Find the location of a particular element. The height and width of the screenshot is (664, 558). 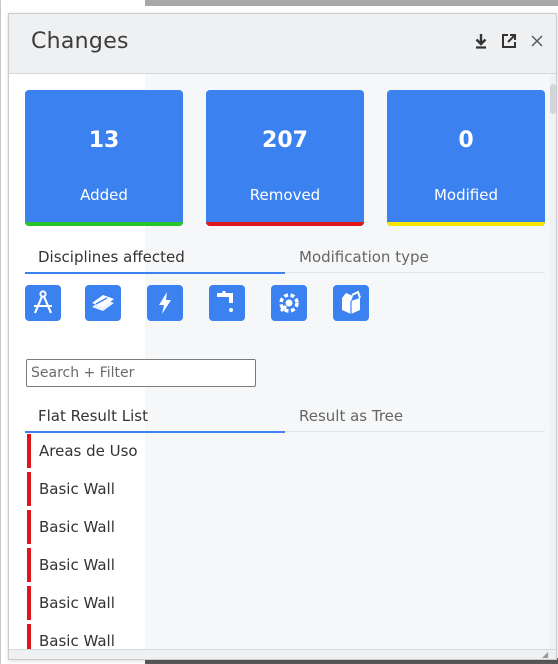

modified-label: Modified is located at coordinates (465, 195).